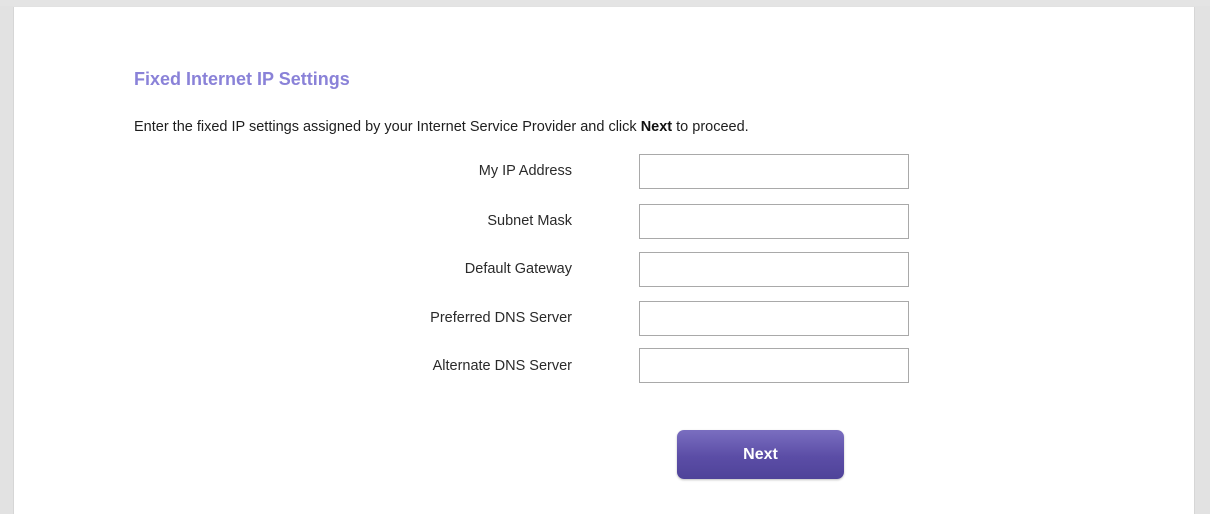 The image size is (1210, 514). What do you see at coordinates (710, 127) in the screenshot?
I see `instructions-suffix: to proceed.` at bounding box center [710, 127].